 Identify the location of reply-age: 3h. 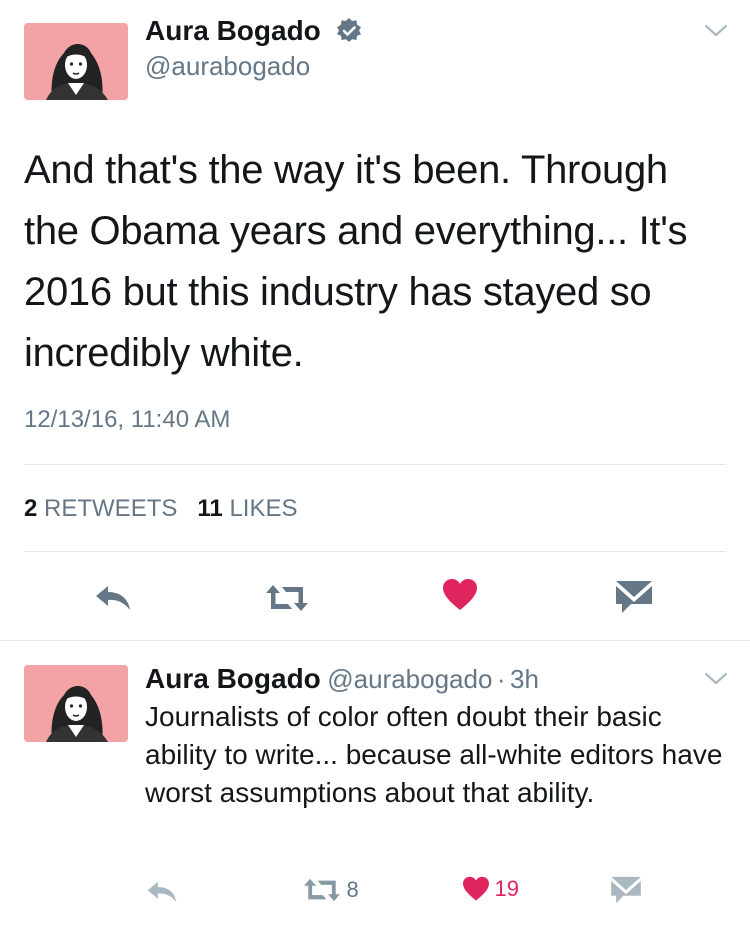
(524, 679).